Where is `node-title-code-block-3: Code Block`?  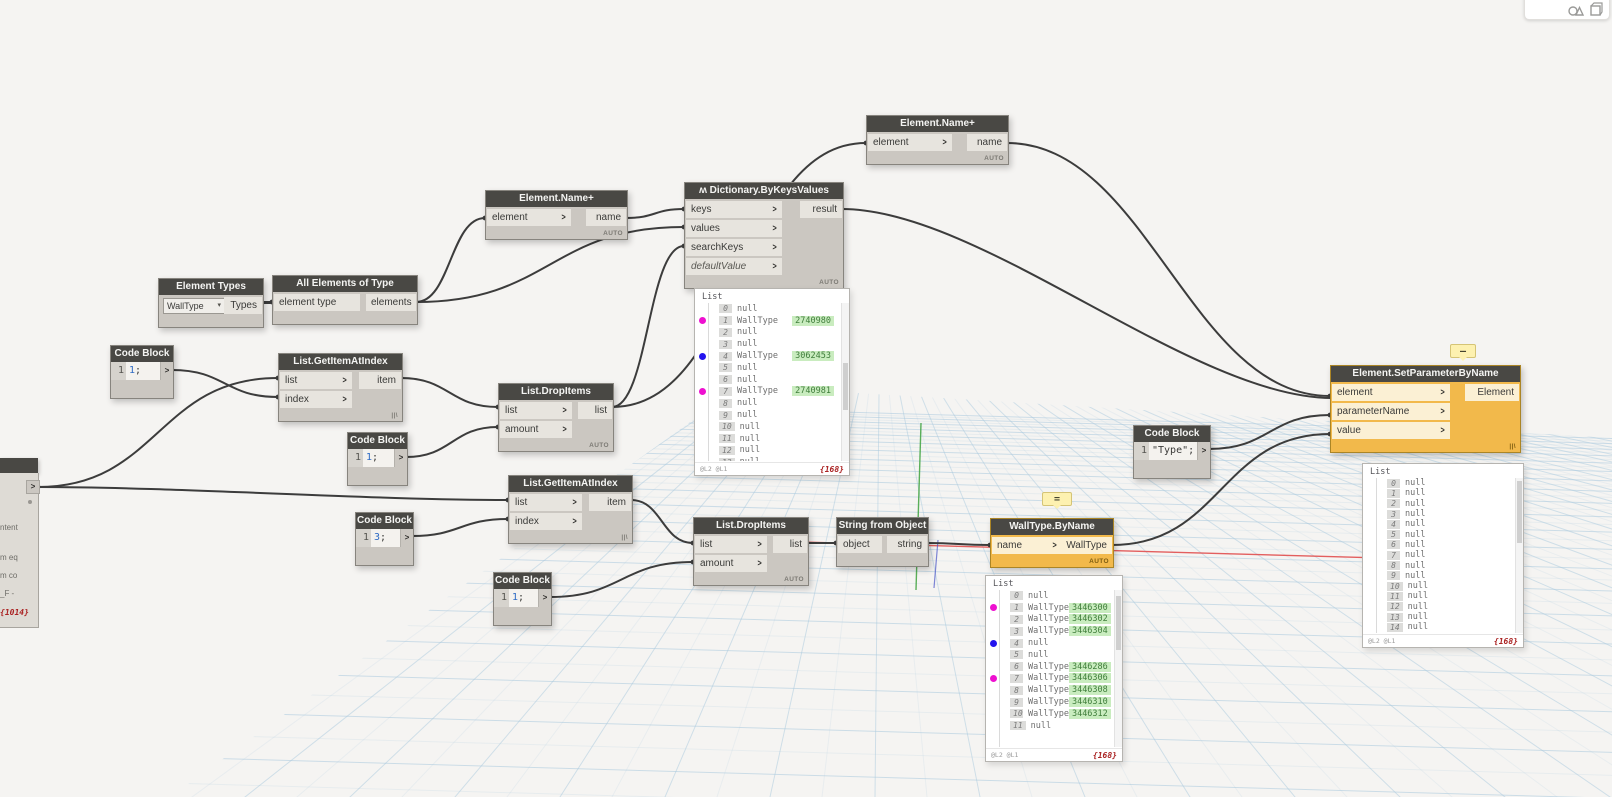
node-title-code-block-3: Code Block is located at coordinates (384, 521).